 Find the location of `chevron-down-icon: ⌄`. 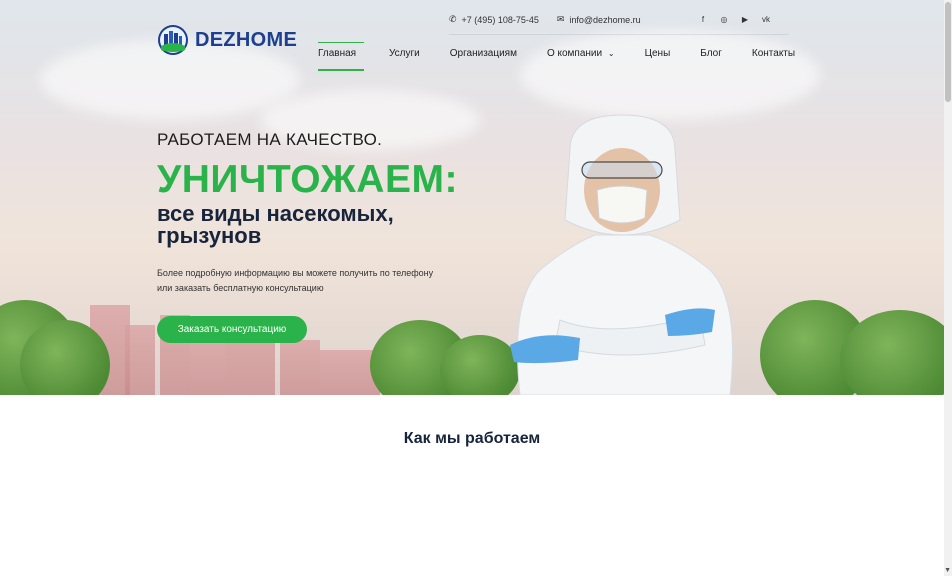

chevron-down-icon: ⌄ is located at coordinates (611, 53).